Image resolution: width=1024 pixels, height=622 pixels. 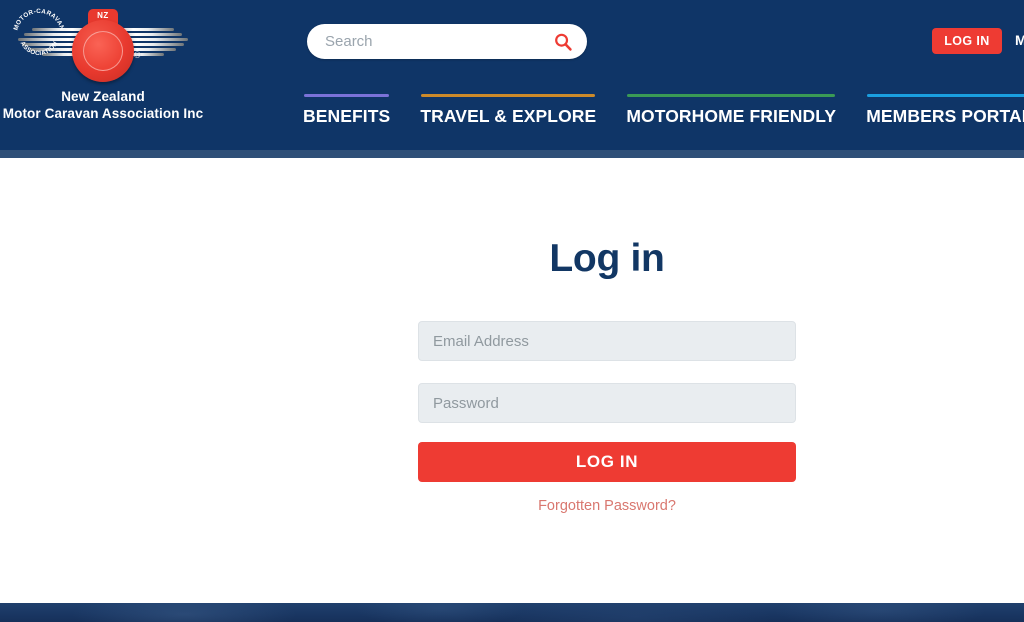 What do you see at coordinates (945, 95) in the screenshot?
I see `nav-rule-members-portal` at bounding box center [945, 95].